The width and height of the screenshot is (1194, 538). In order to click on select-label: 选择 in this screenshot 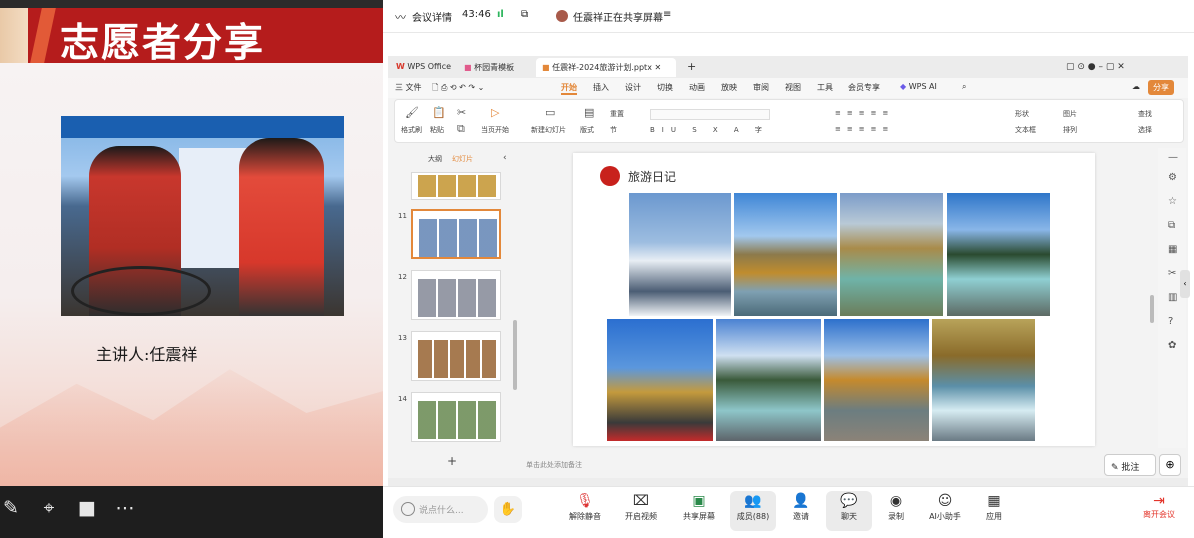, I will do `click(1145, 130)`.